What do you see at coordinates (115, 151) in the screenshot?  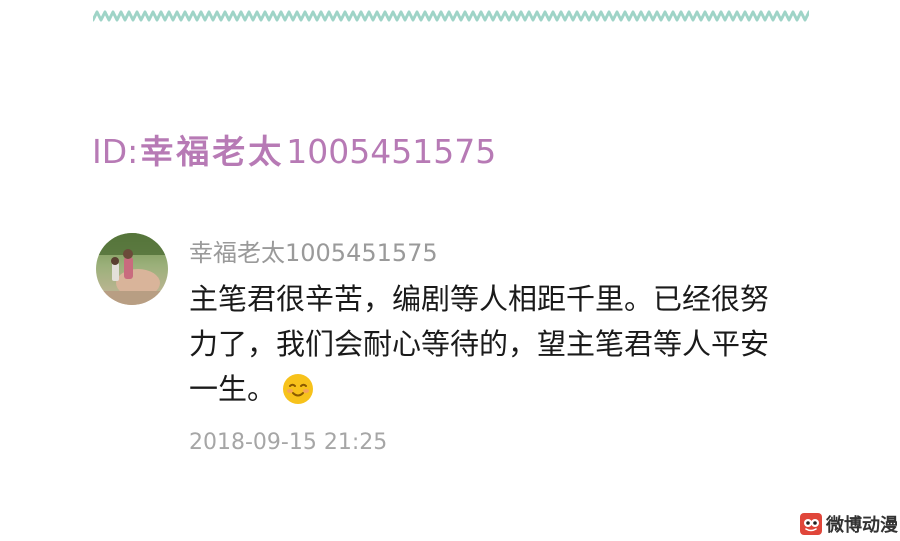 I see `id-prefix: ID:` at bounding box center [115, 151].